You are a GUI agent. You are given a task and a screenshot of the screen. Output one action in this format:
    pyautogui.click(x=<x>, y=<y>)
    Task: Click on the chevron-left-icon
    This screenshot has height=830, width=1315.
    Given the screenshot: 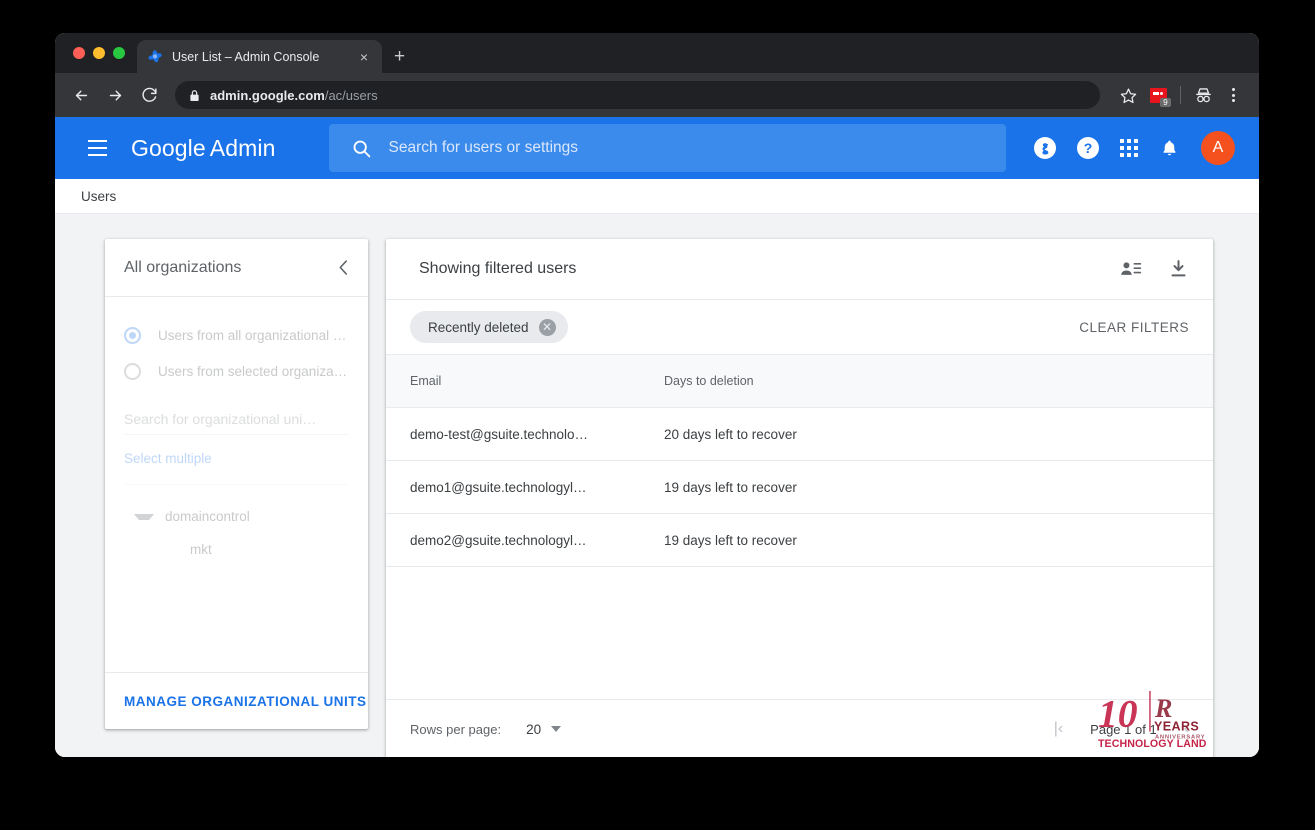 What is the action you would take?
    pyautogui.click(x=343, y=267)
    